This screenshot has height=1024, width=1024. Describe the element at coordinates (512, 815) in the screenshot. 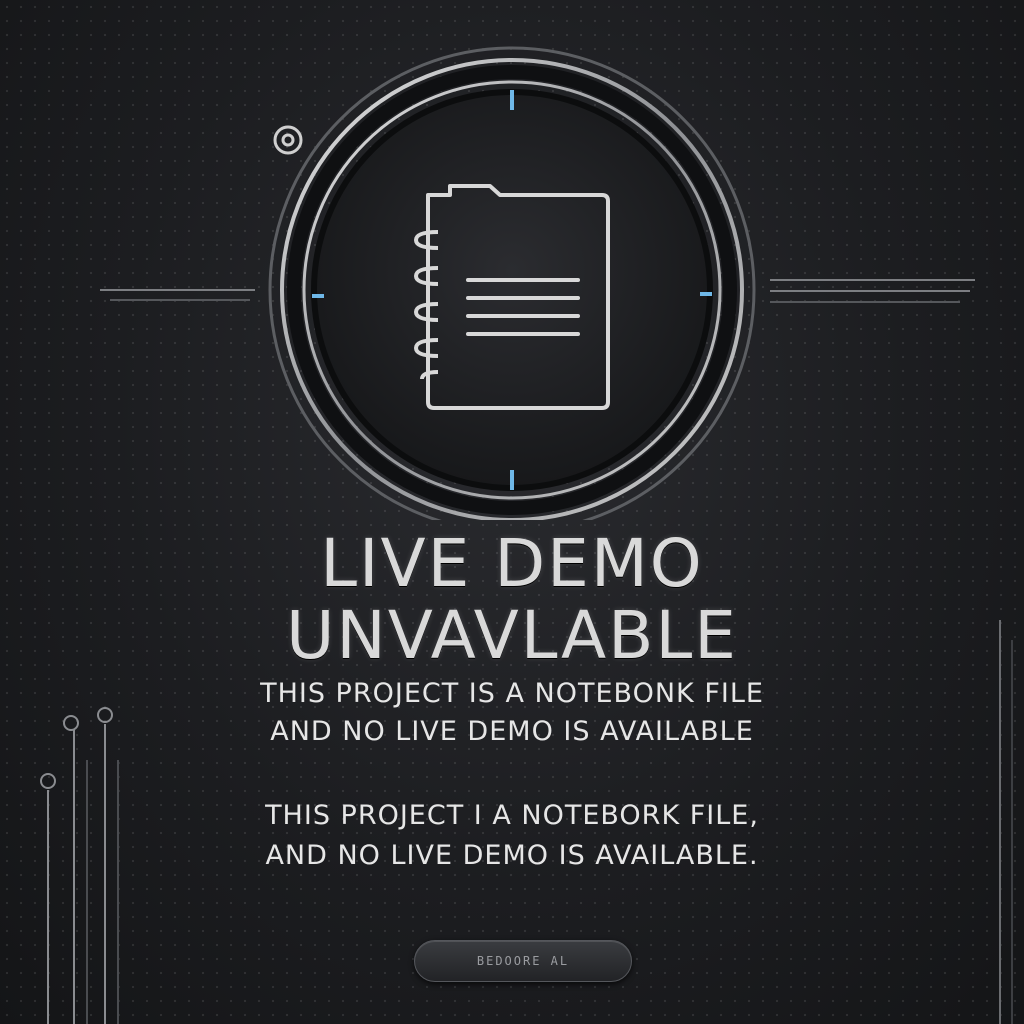

I see `message-secondary-line-1: THIS PROJECT I A NOTEBORK FILE,` at that location.